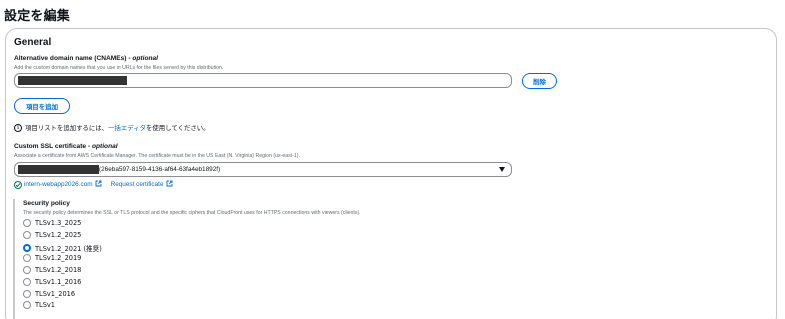 This screenshot has height=319, width=785. What do you see at coordinates (58, 270) in the screenshot?
I see `radio-label: TLSv1.2_2018` at bounding box center [58, 270].